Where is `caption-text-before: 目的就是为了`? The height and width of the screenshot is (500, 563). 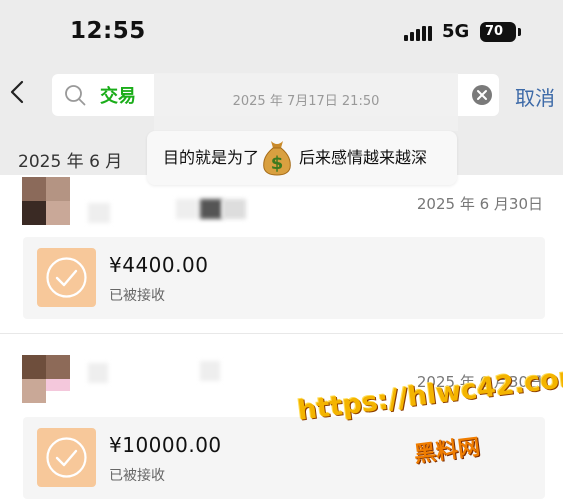
caption-text-before: 目的就是为了 is located at coordinates (211, 157).